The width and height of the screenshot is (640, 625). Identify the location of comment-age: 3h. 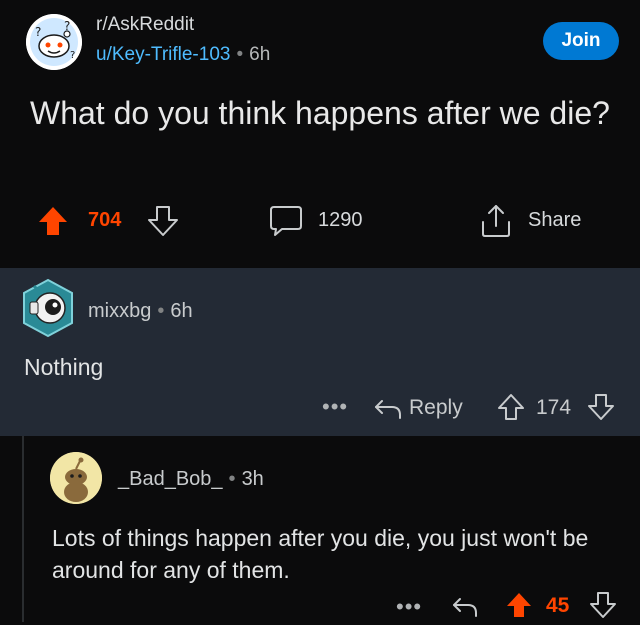
(252, 479).